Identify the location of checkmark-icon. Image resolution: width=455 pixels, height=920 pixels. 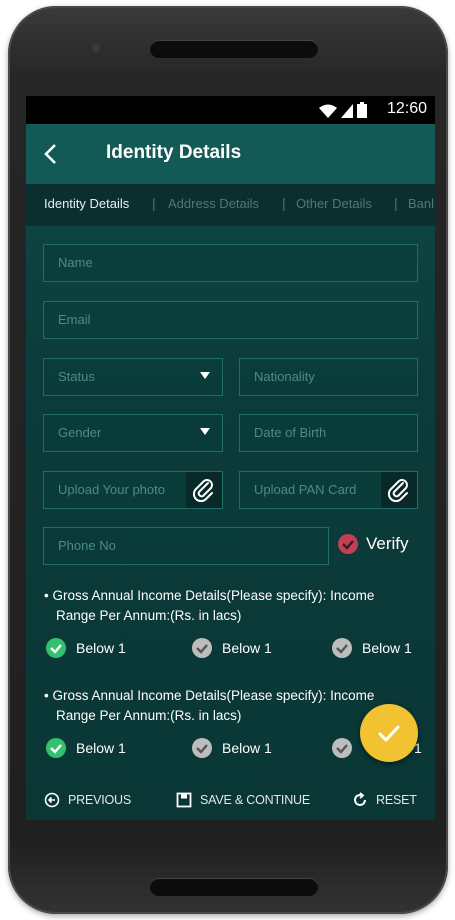
(389, 733).